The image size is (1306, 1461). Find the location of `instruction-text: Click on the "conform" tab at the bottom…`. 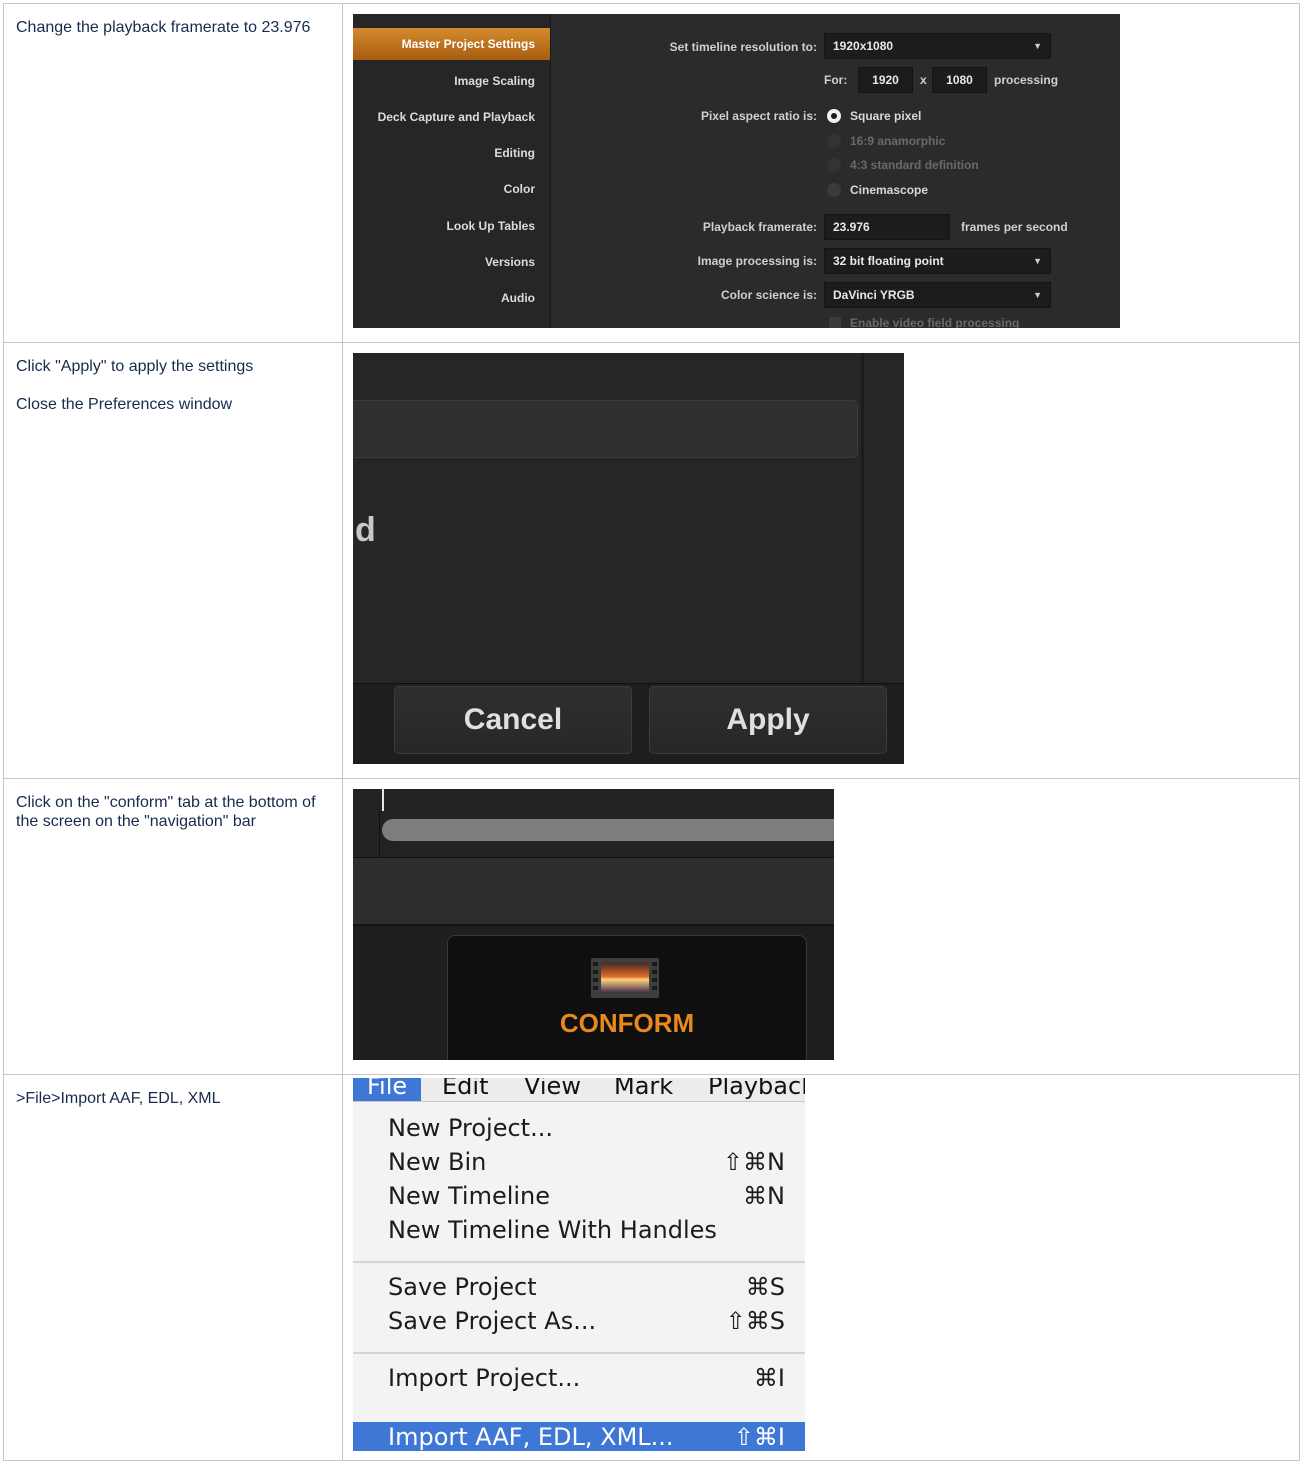

instruction-text: Click on the "conform" tab at the bottom… is located at coordinates (166, 812).